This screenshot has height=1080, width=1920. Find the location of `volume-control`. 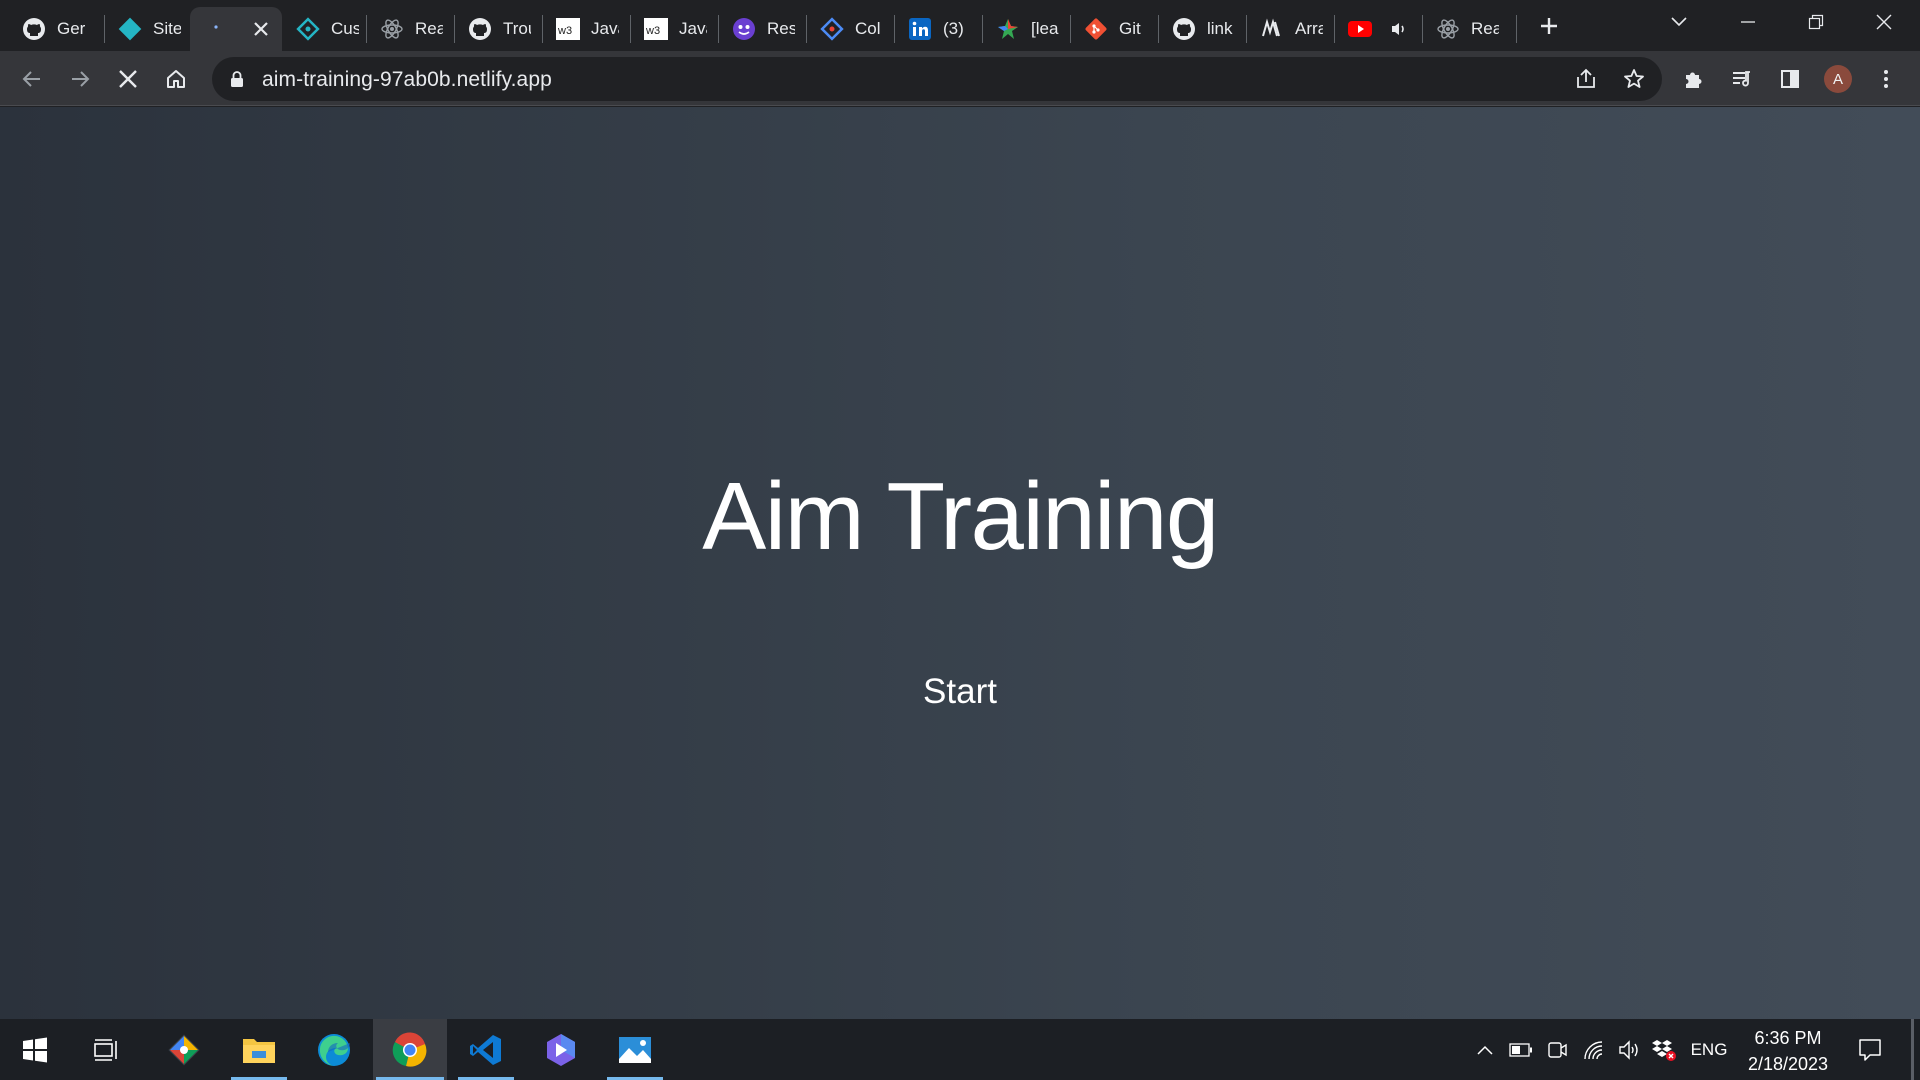

volume-control is located at coordinates (1629, 1049).